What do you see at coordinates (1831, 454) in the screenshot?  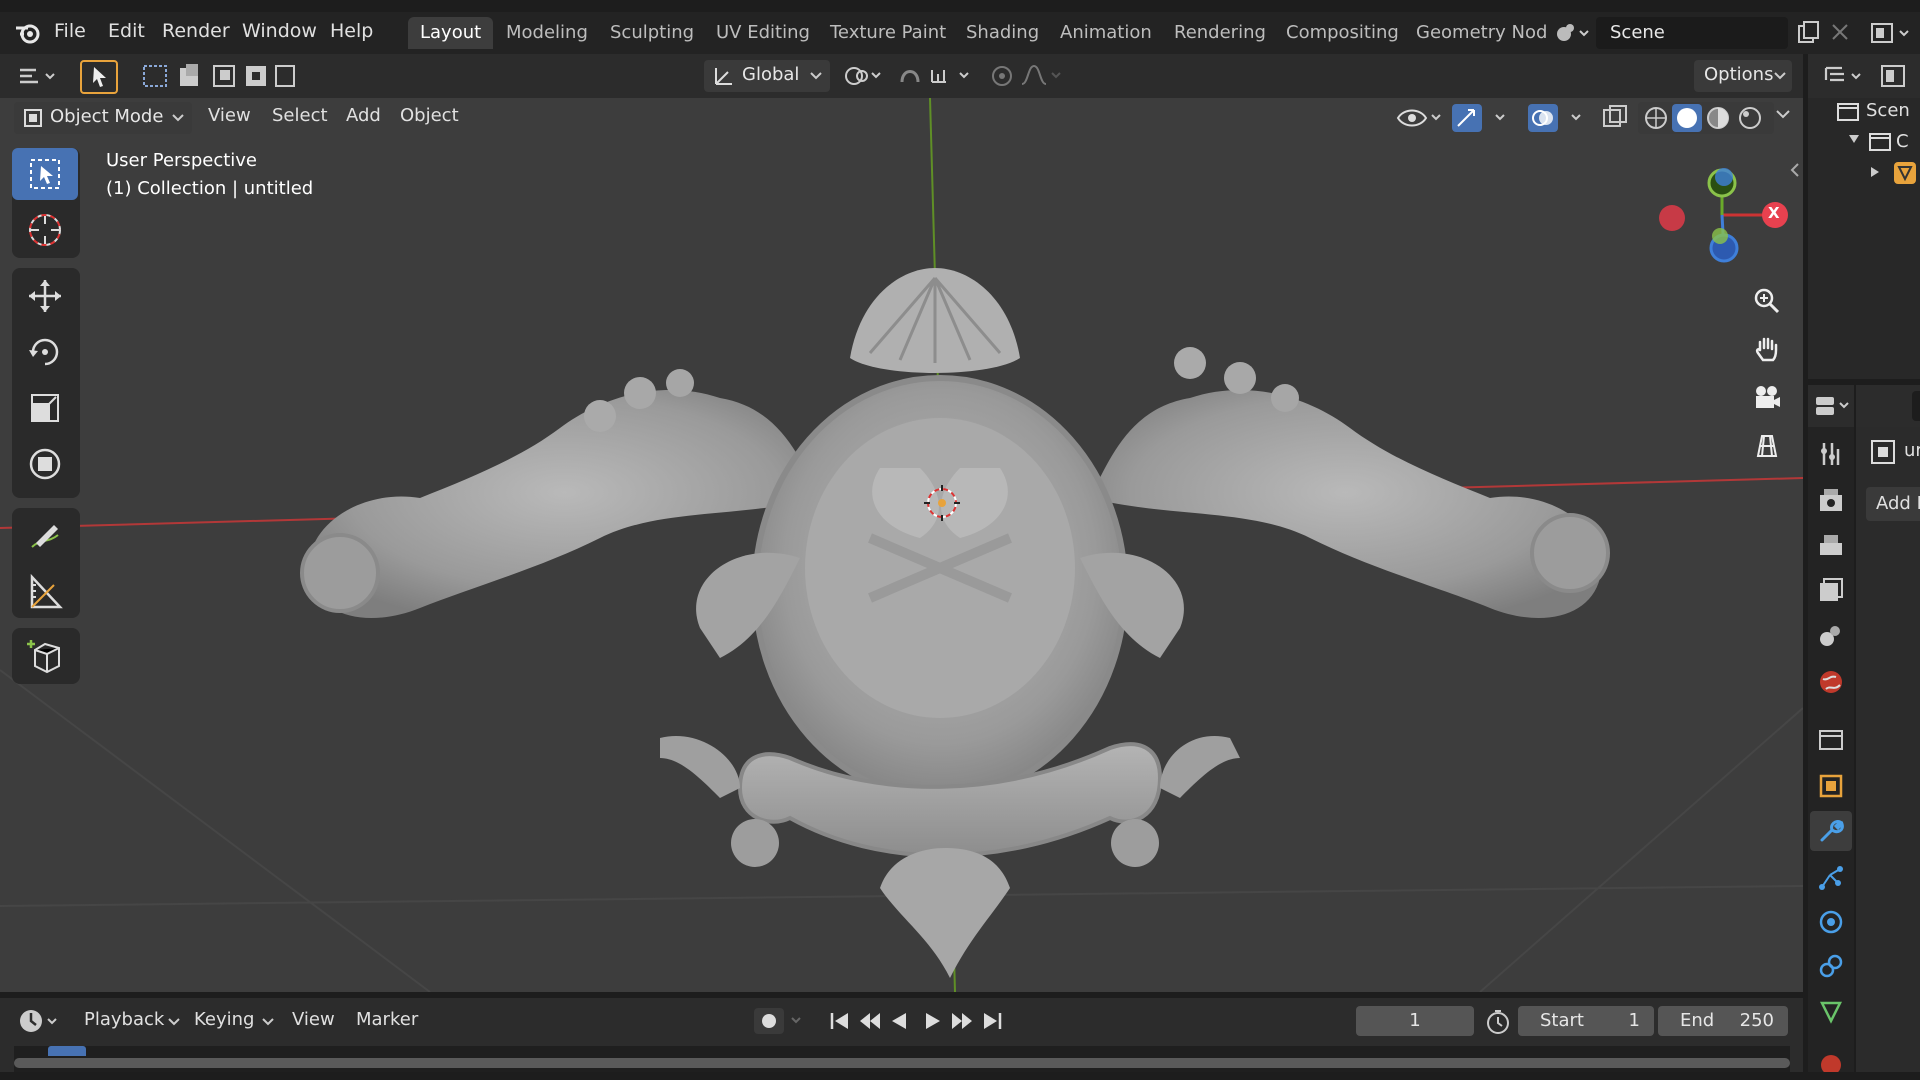 I see `tool-settings-icon` at bounding box center [1831, 454].